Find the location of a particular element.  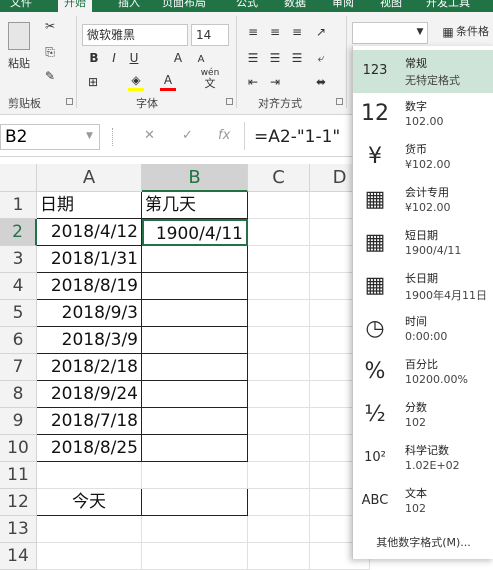

cell-b3 is located at coordinates (195, 259).